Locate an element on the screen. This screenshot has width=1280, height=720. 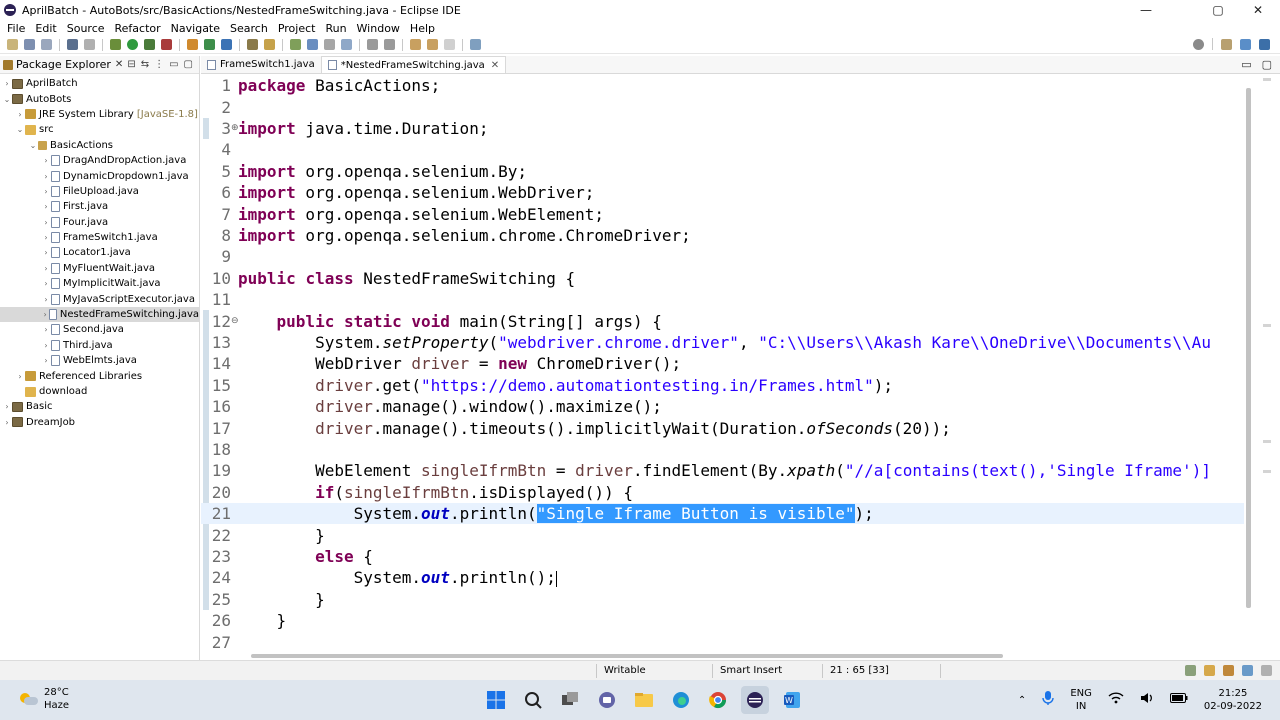
pin-editor-icon is located at coordinates (475, 44).